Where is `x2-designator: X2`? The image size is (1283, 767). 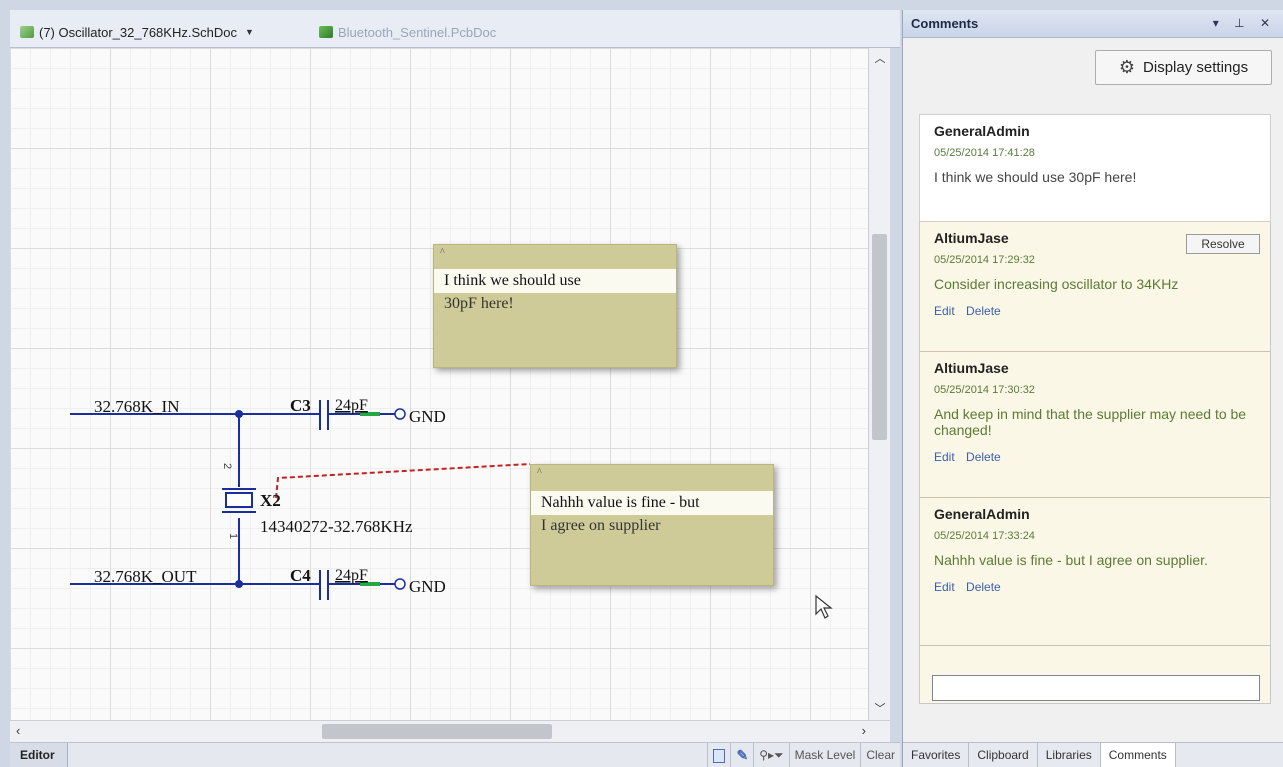
x2-designator: X2 is located at coordinates (270, 500).